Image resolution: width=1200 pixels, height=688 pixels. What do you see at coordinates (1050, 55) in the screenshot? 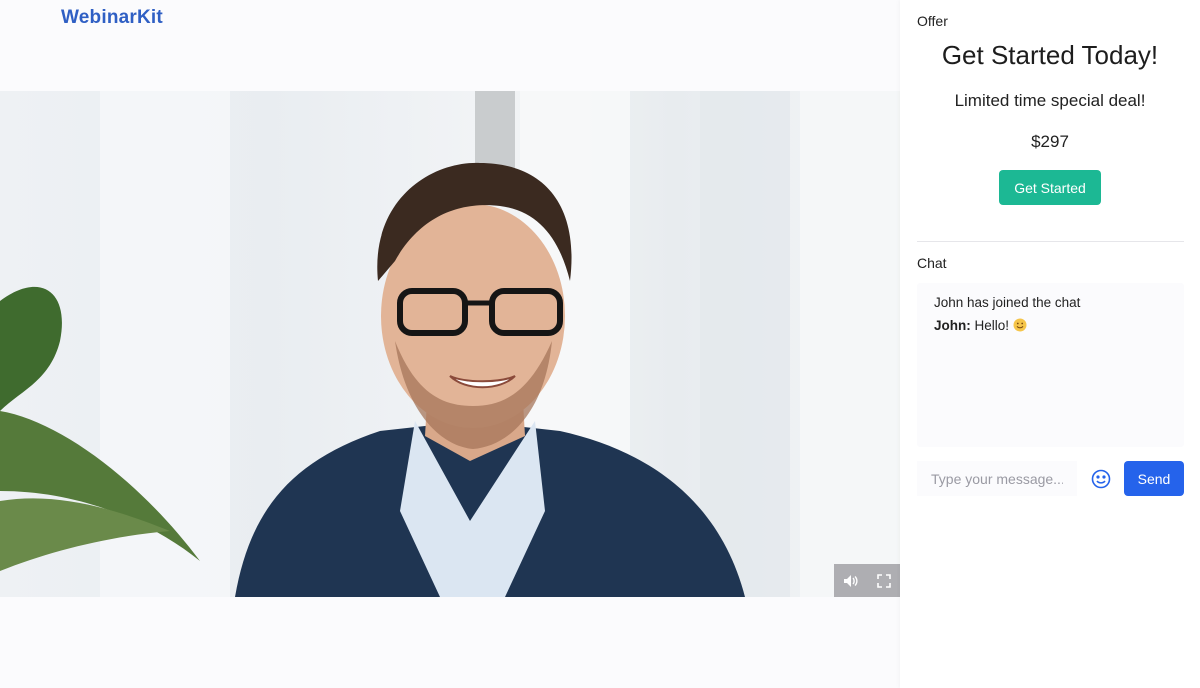
I see `offer-title: Get Started Today!` at bounding box center [1050, 55].